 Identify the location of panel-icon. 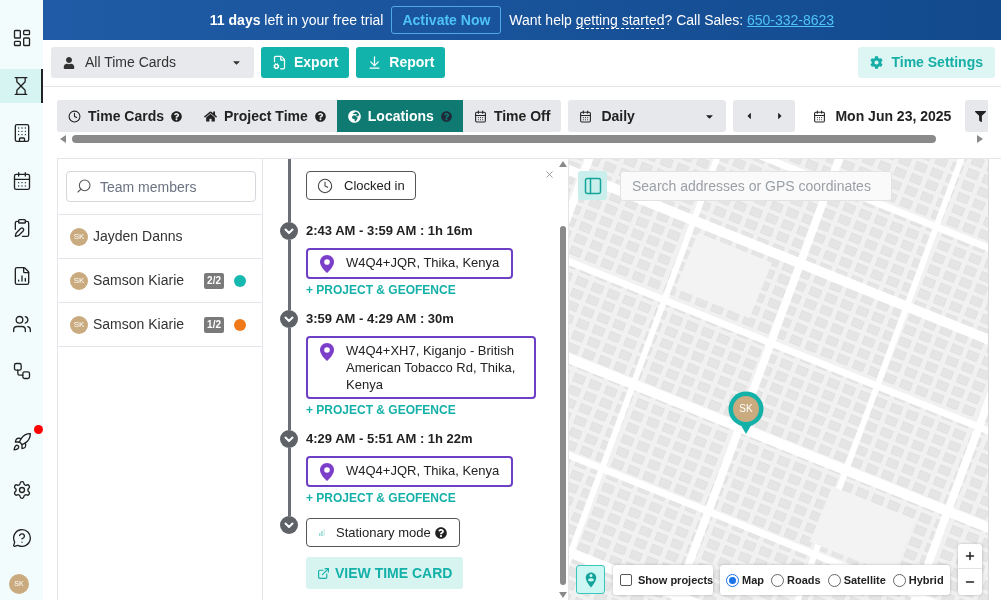
(592, 185).